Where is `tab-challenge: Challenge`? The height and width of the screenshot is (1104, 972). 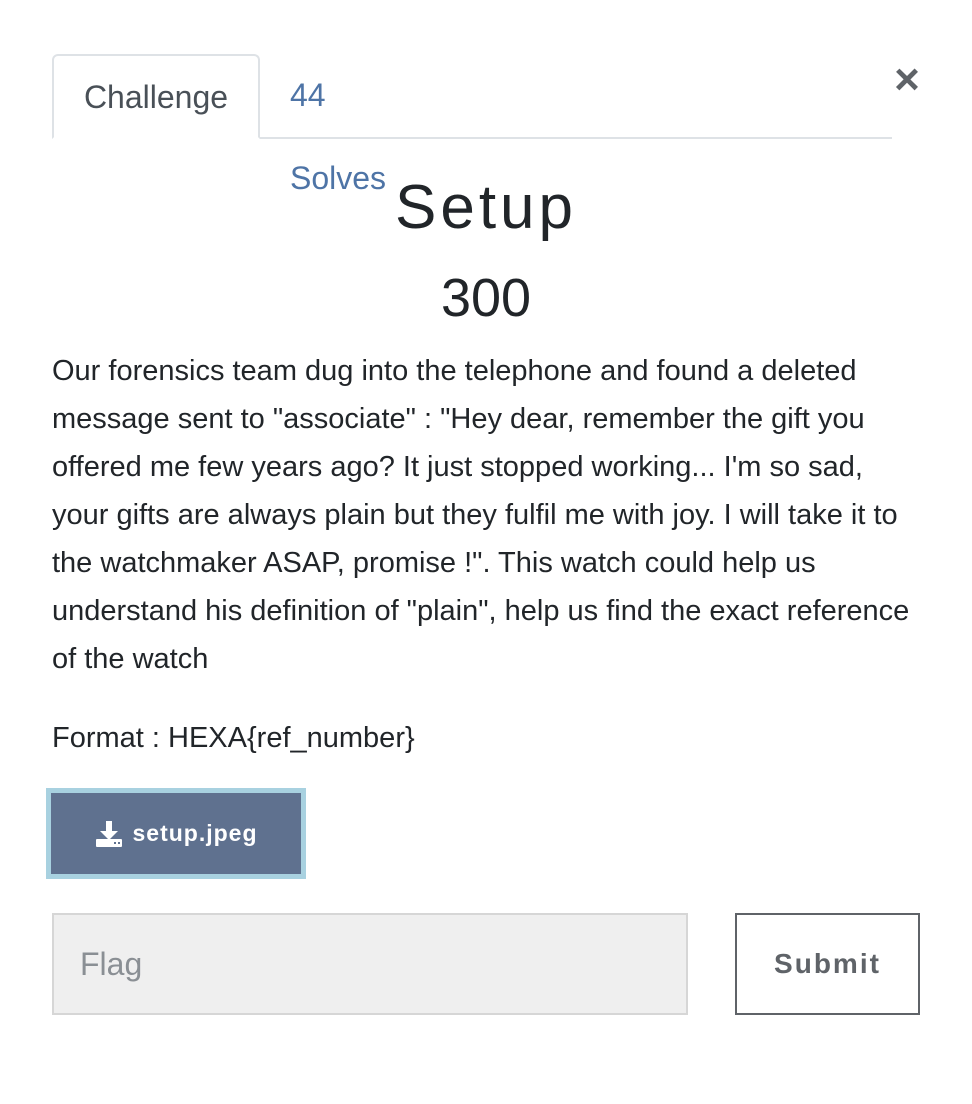
tab-challenge: Challenge is located at coordinates (156, 96).